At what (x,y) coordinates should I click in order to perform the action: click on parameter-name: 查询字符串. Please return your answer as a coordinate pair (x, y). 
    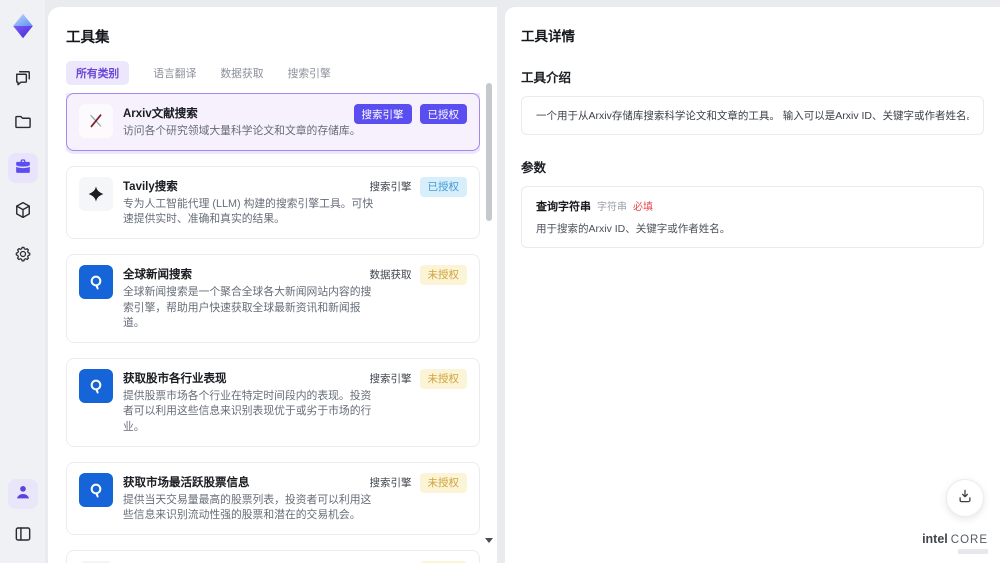
    Looking at the image, I should click on (563, 207).